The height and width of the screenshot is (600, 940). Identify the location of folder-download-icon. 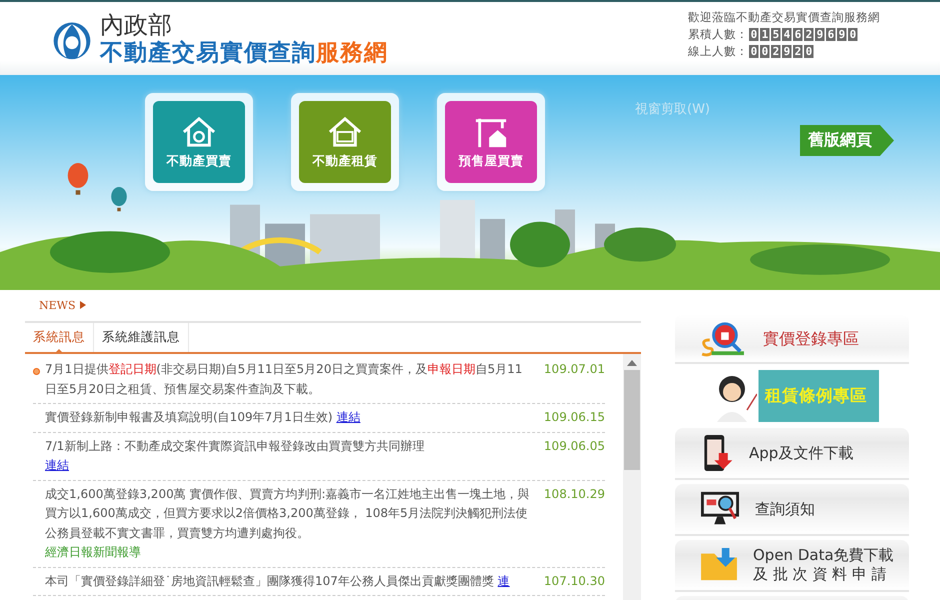
(719, 565).